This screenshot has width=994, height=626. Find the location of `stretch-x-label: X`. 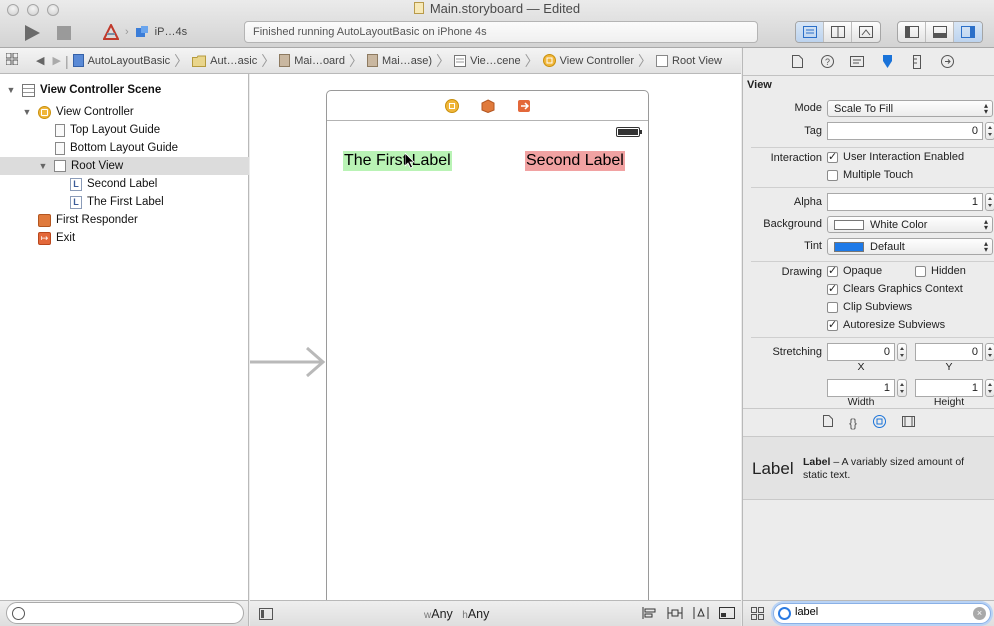

stretch-x-label: X is located at coordinates (861, 367).